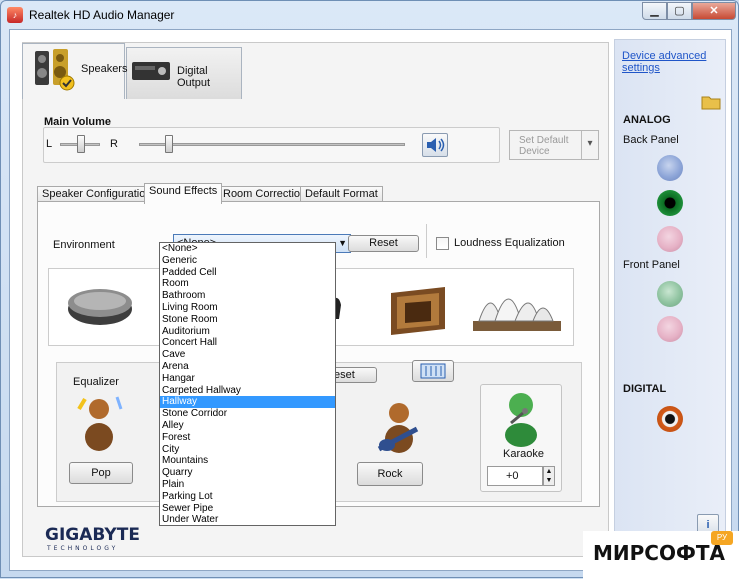 Image resolution: width=739 pixels, height=579 pixels. Describe the element at coordinates (247, 273) in the screenshot. I see `list-item: Padded Cell` at that location.